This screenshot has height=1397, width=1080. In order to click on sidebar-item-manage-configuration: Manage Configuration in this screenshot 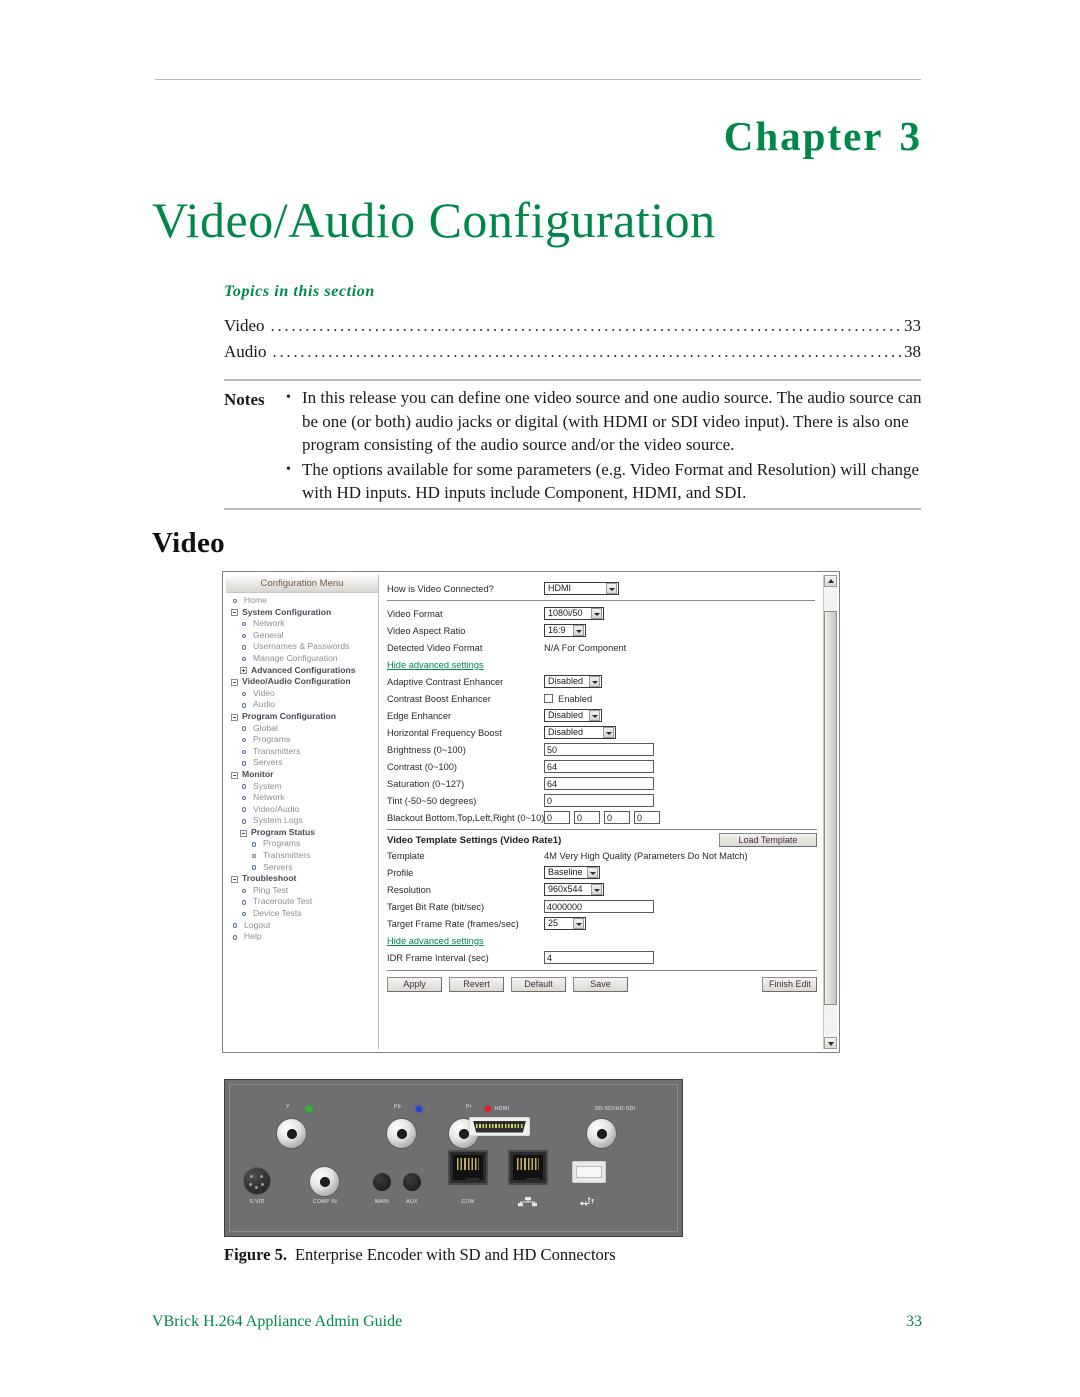, I will do `click(302, 659)`.